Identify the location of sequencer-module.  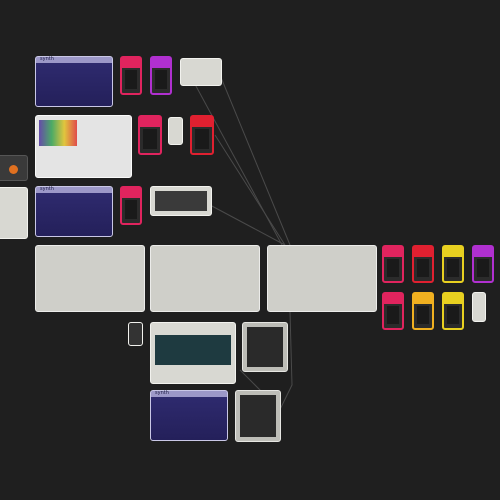
(193, 353).